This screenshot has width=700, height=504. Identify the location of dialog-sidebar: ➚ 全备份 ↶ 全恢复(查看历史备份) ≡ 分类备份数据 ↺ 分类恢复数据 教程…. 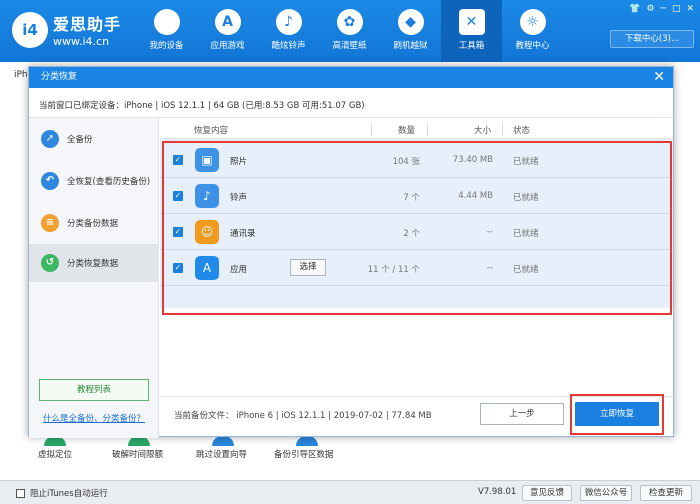
(94, 278).